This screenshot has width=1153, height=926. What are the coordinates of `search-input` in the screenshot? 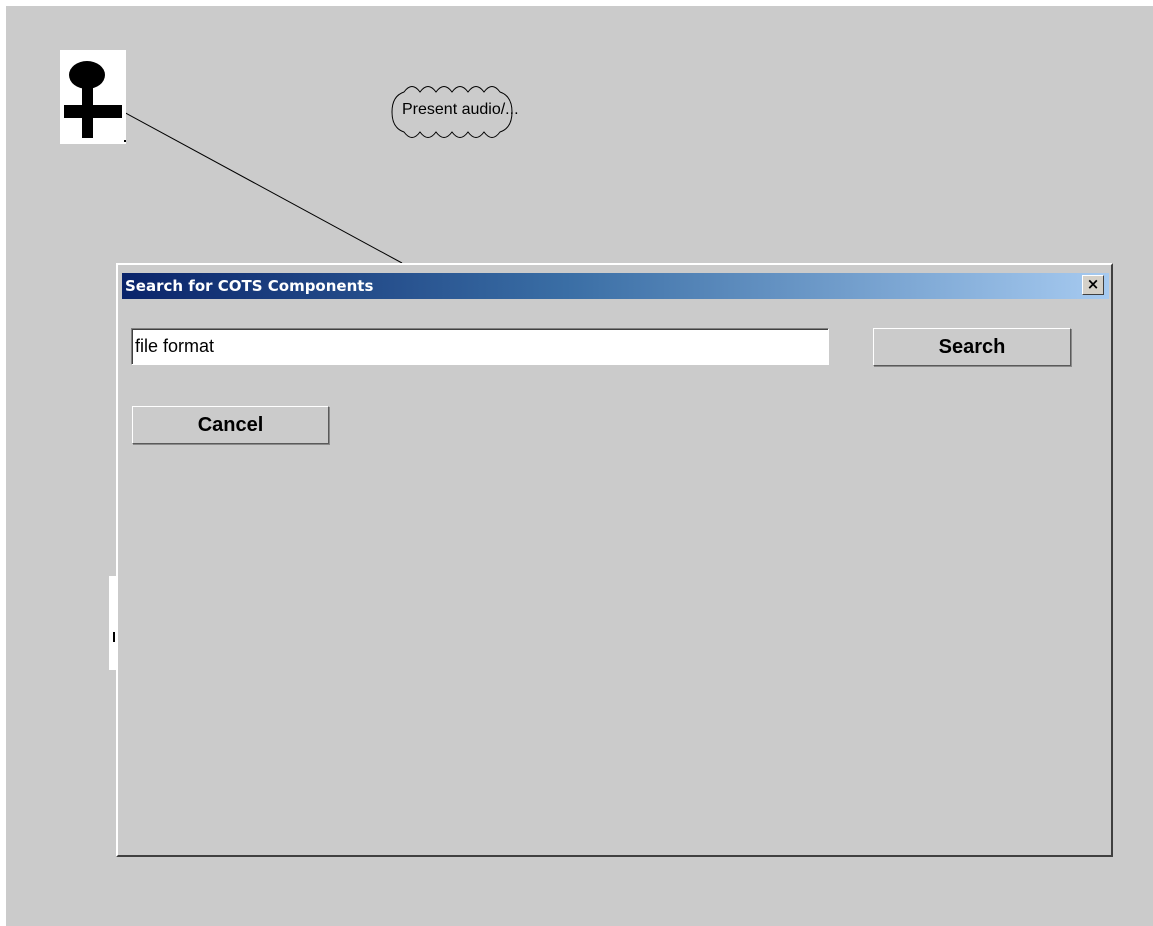 It's located at (480, 346).